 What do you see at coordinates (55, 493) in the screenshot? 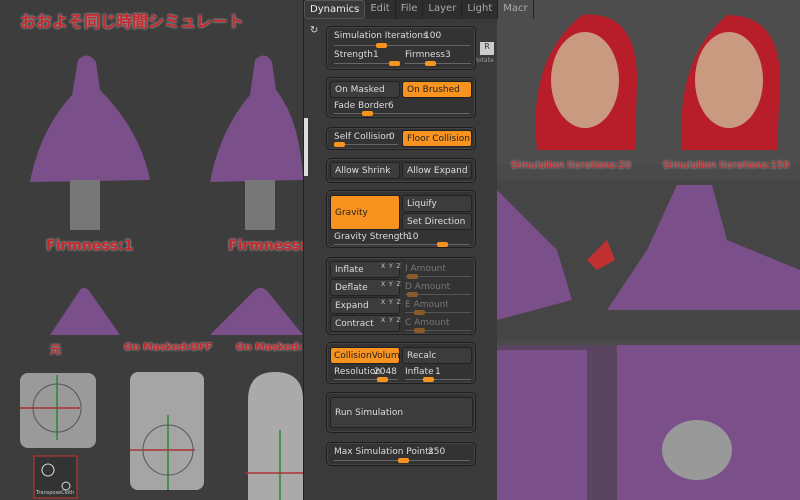
I see `transpose-cloth-label: TransposeCloth` at bounding box center [55, 493].